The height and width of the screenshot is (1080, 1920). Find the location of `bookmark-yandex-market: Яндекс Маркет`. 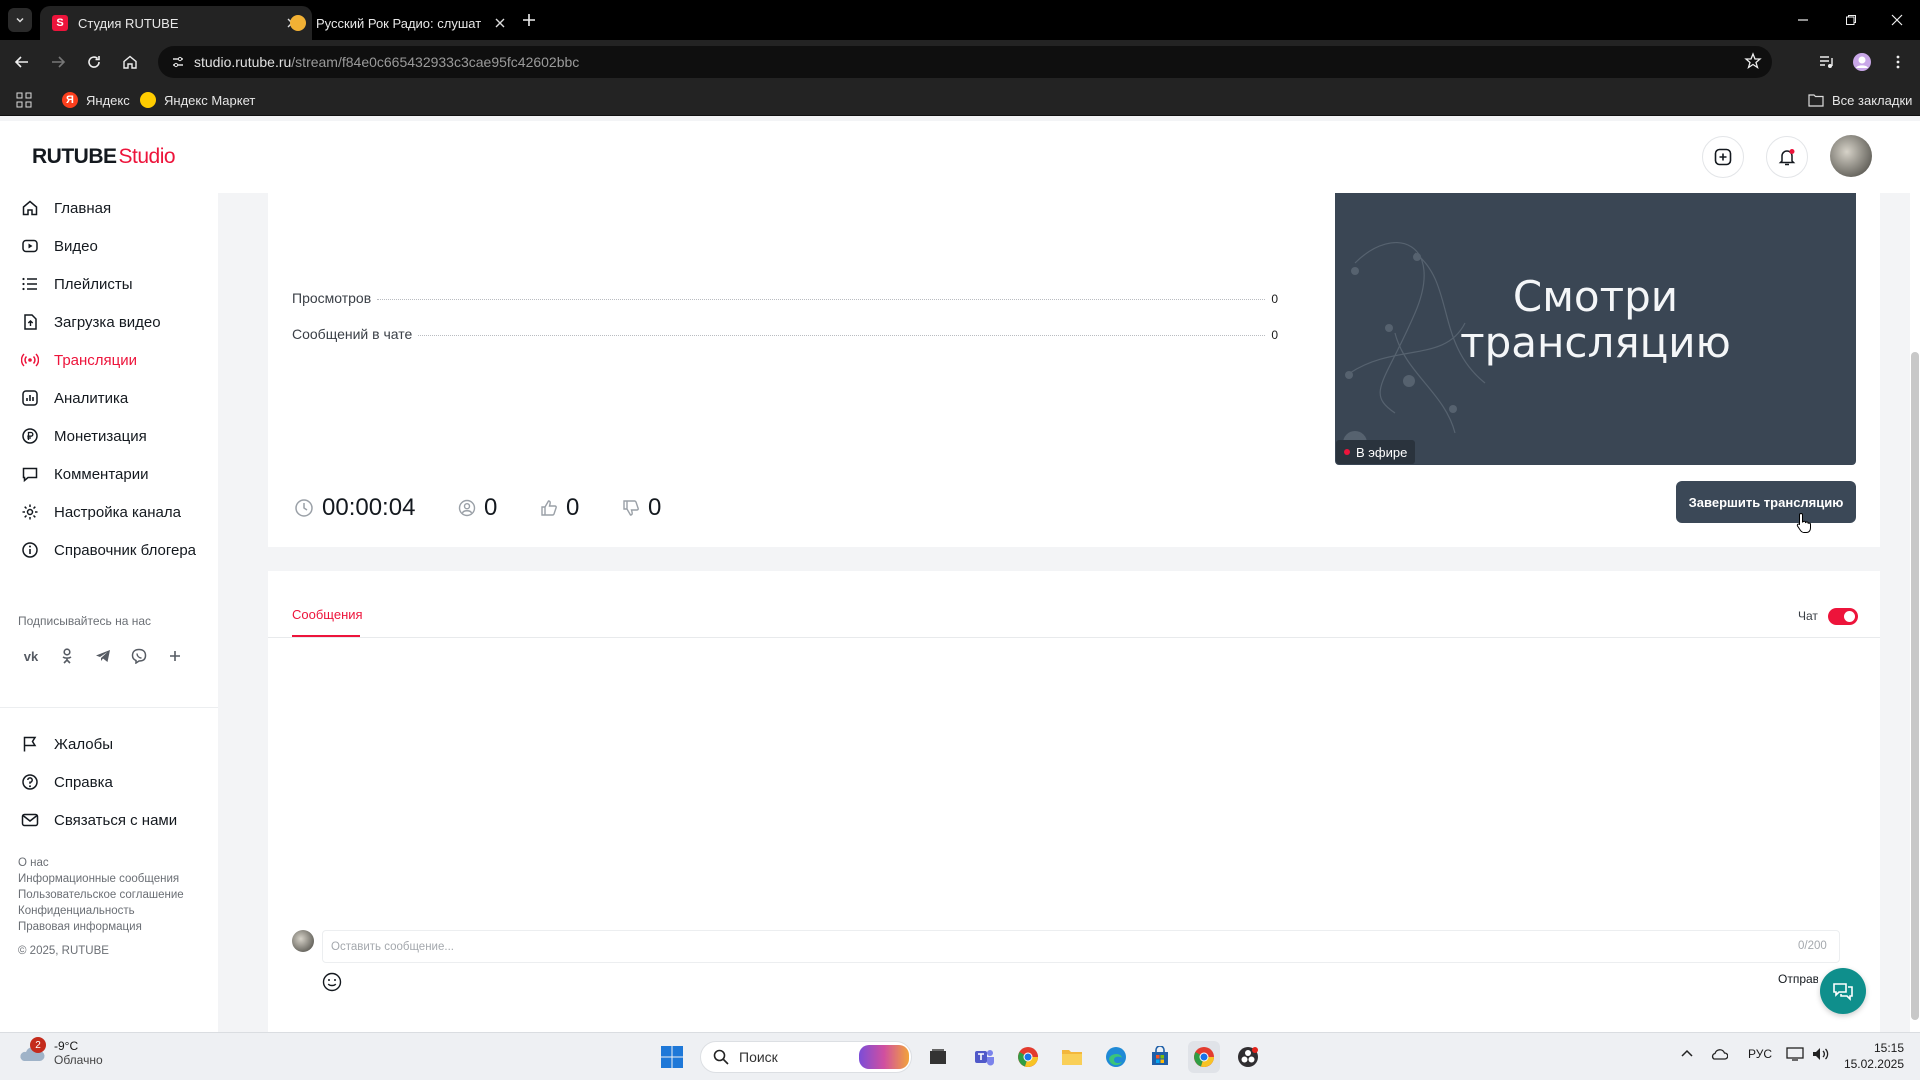

bookmark-yandex-market: Яндекс Маркет is located at coordinates (197, 100).